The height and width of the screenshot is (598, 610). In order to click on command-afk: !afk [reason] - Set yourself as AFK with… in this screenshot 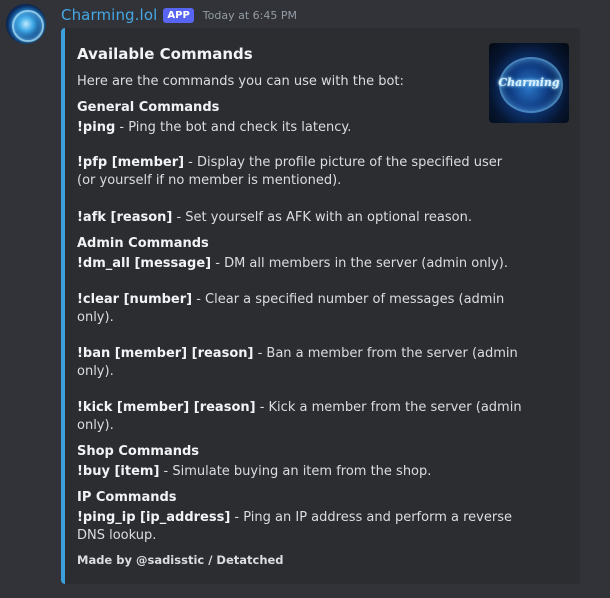, I will do `click(274, 218)`.